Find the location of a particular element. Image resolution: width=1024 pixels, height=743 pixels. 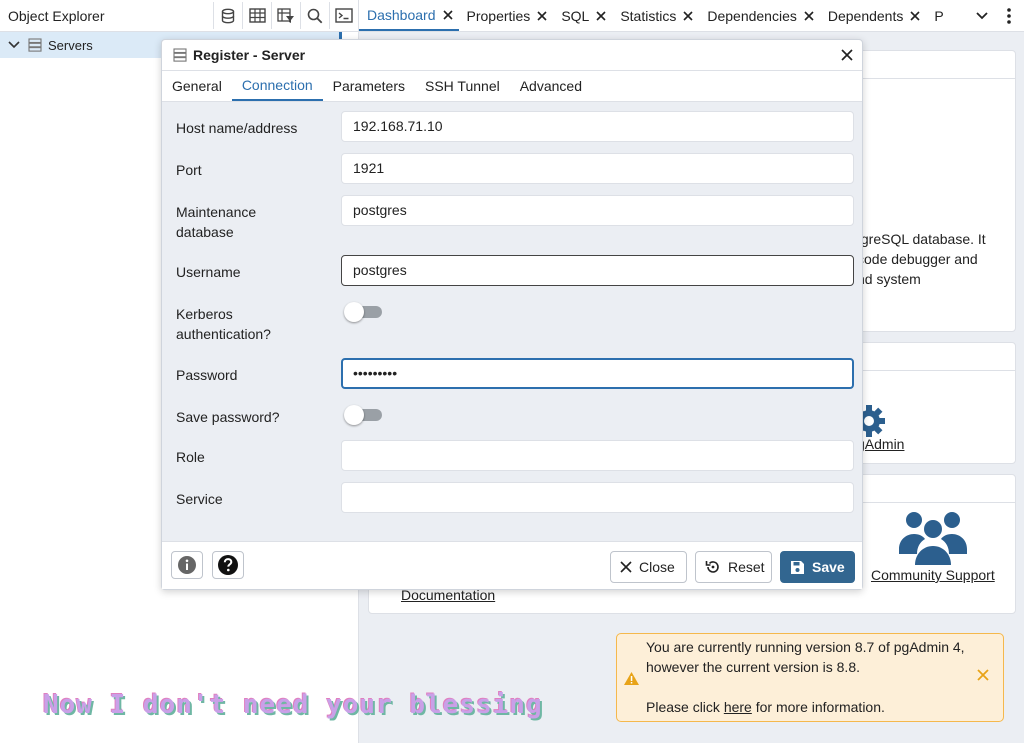

tab-dependencies: Dependencies is located at coordinates (759, 15).